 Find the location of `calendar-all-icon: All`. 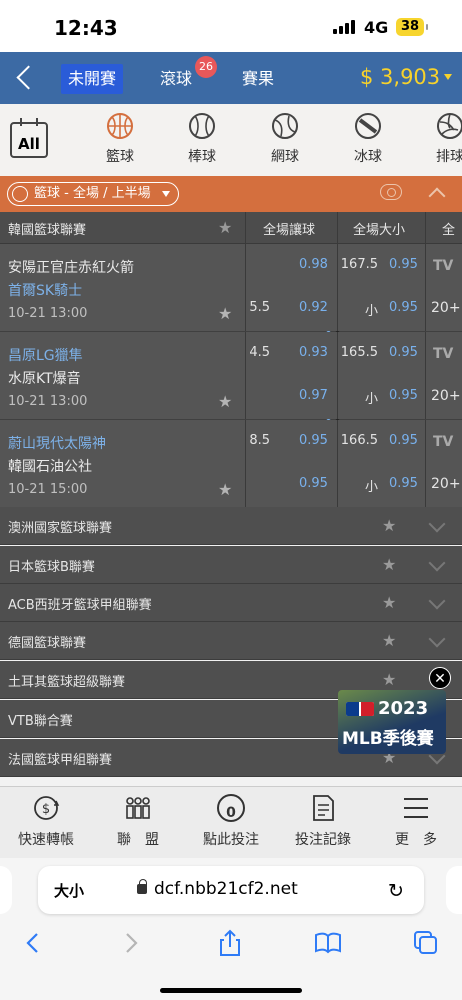

calendar-all-icon: All is located at coordinates (29, 138).